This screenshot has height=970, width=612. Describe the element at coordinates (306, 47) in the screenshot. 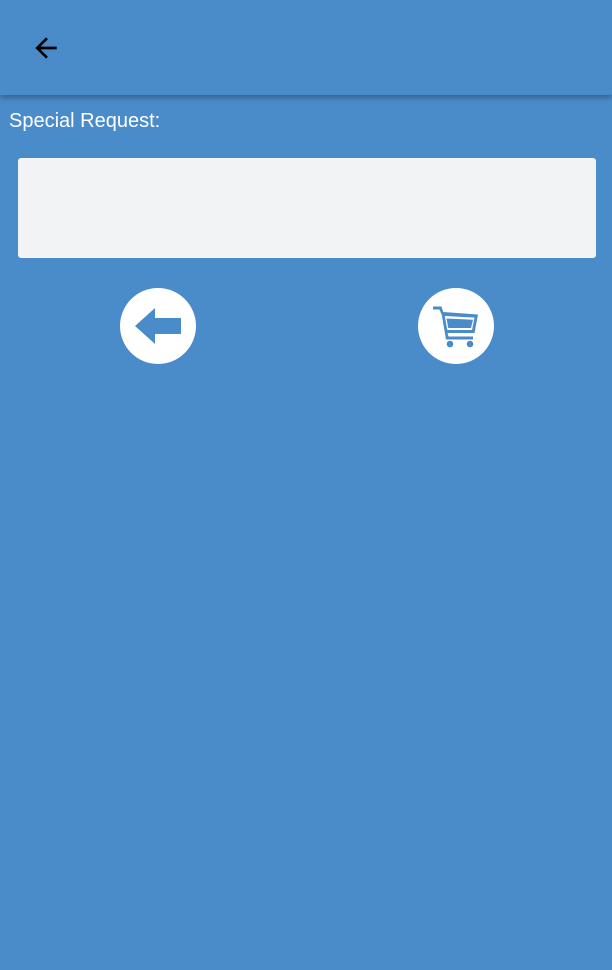

I see `top-app-bar` at that location.